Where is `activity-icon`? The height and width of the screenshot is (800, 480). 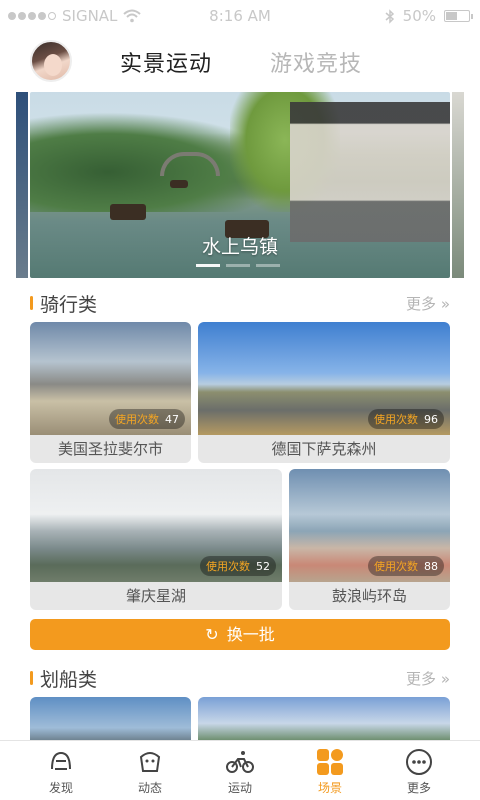
activity-icon is located at coordinates (150, 762).